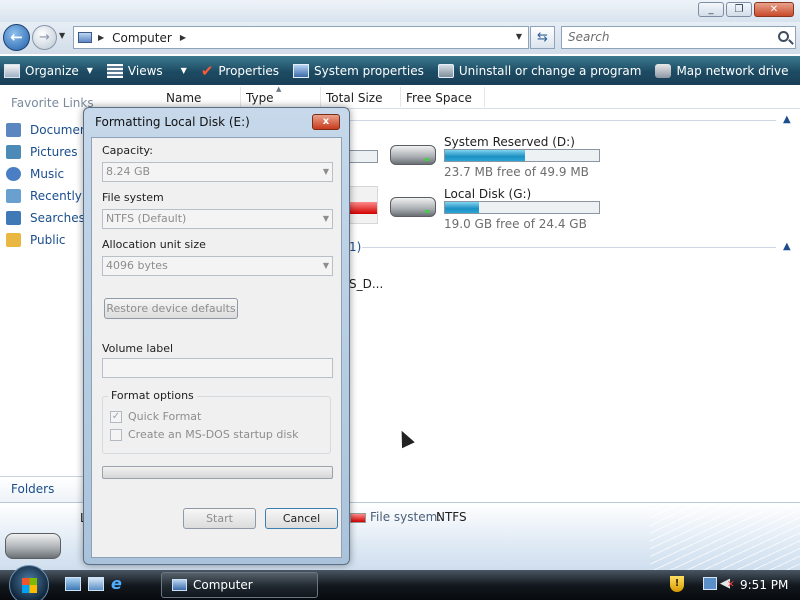  Describe the element at coordinates (739, 9) in the screenshot. I see `maximize-button: ❐` at that location.